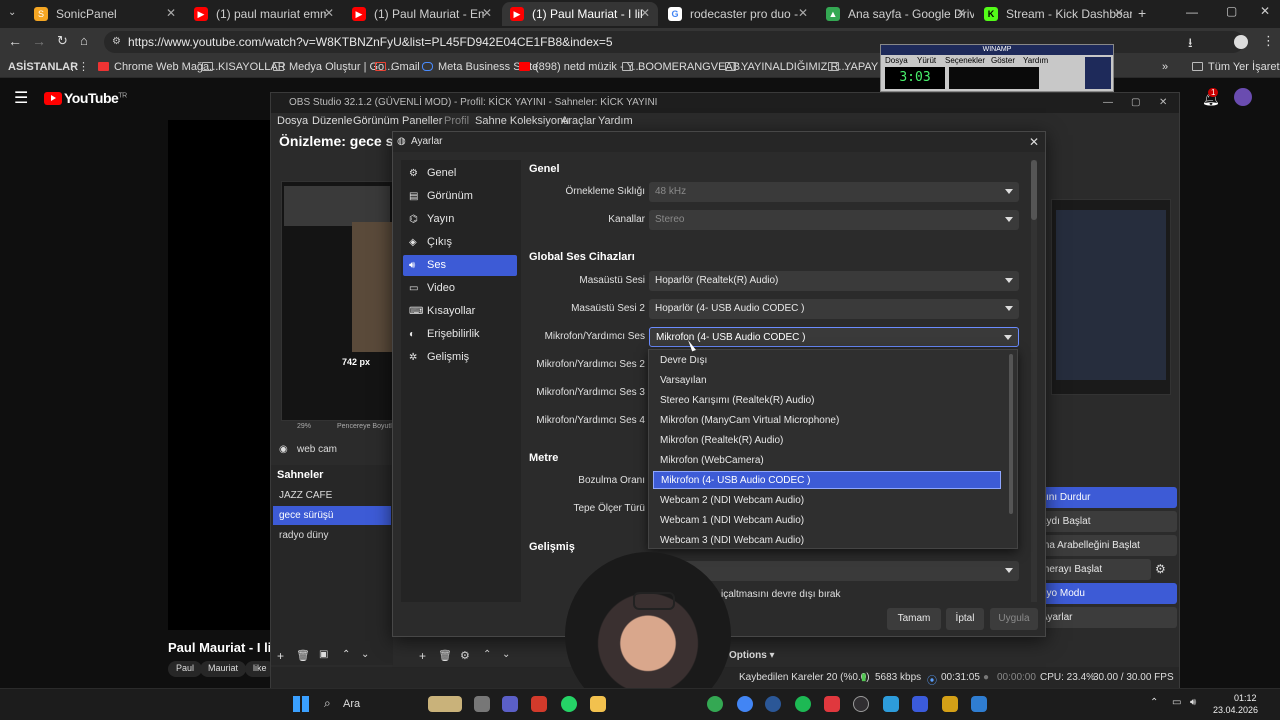 The height and width of the screenshot is (720, 1280). Describe the element at coordinates (1176, 702) in the screenshot. I see `network-icon: ▭` at that location.